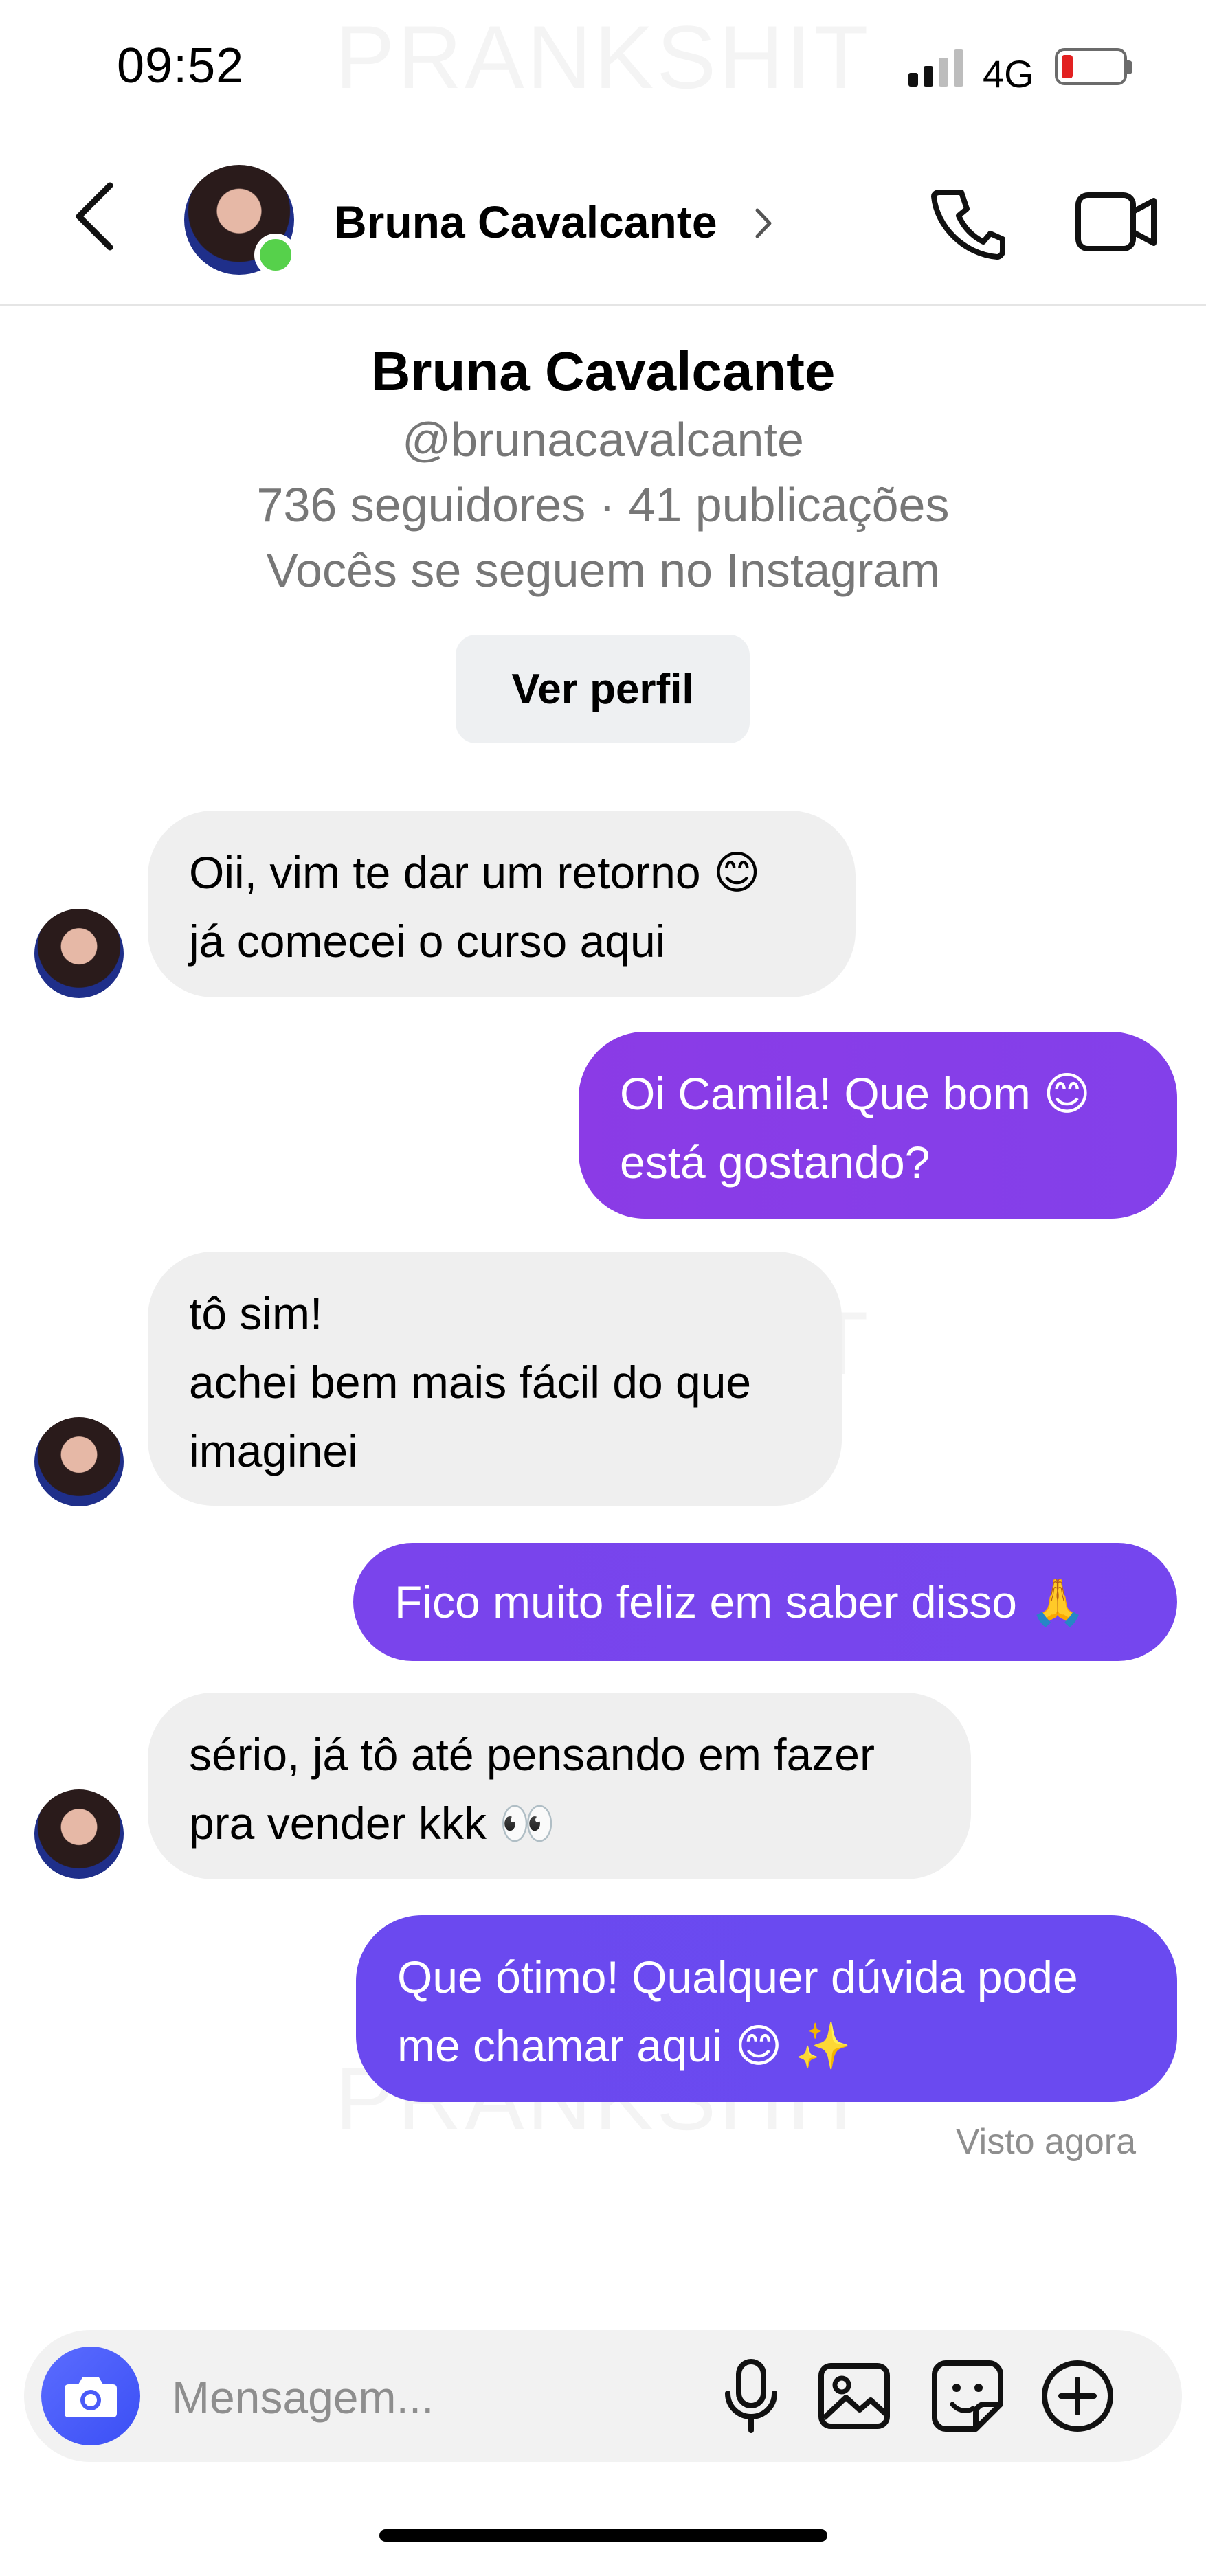 The width and height of the screenshot is (1206, 2576). I want to click on image-icon, so click(854, 2396).